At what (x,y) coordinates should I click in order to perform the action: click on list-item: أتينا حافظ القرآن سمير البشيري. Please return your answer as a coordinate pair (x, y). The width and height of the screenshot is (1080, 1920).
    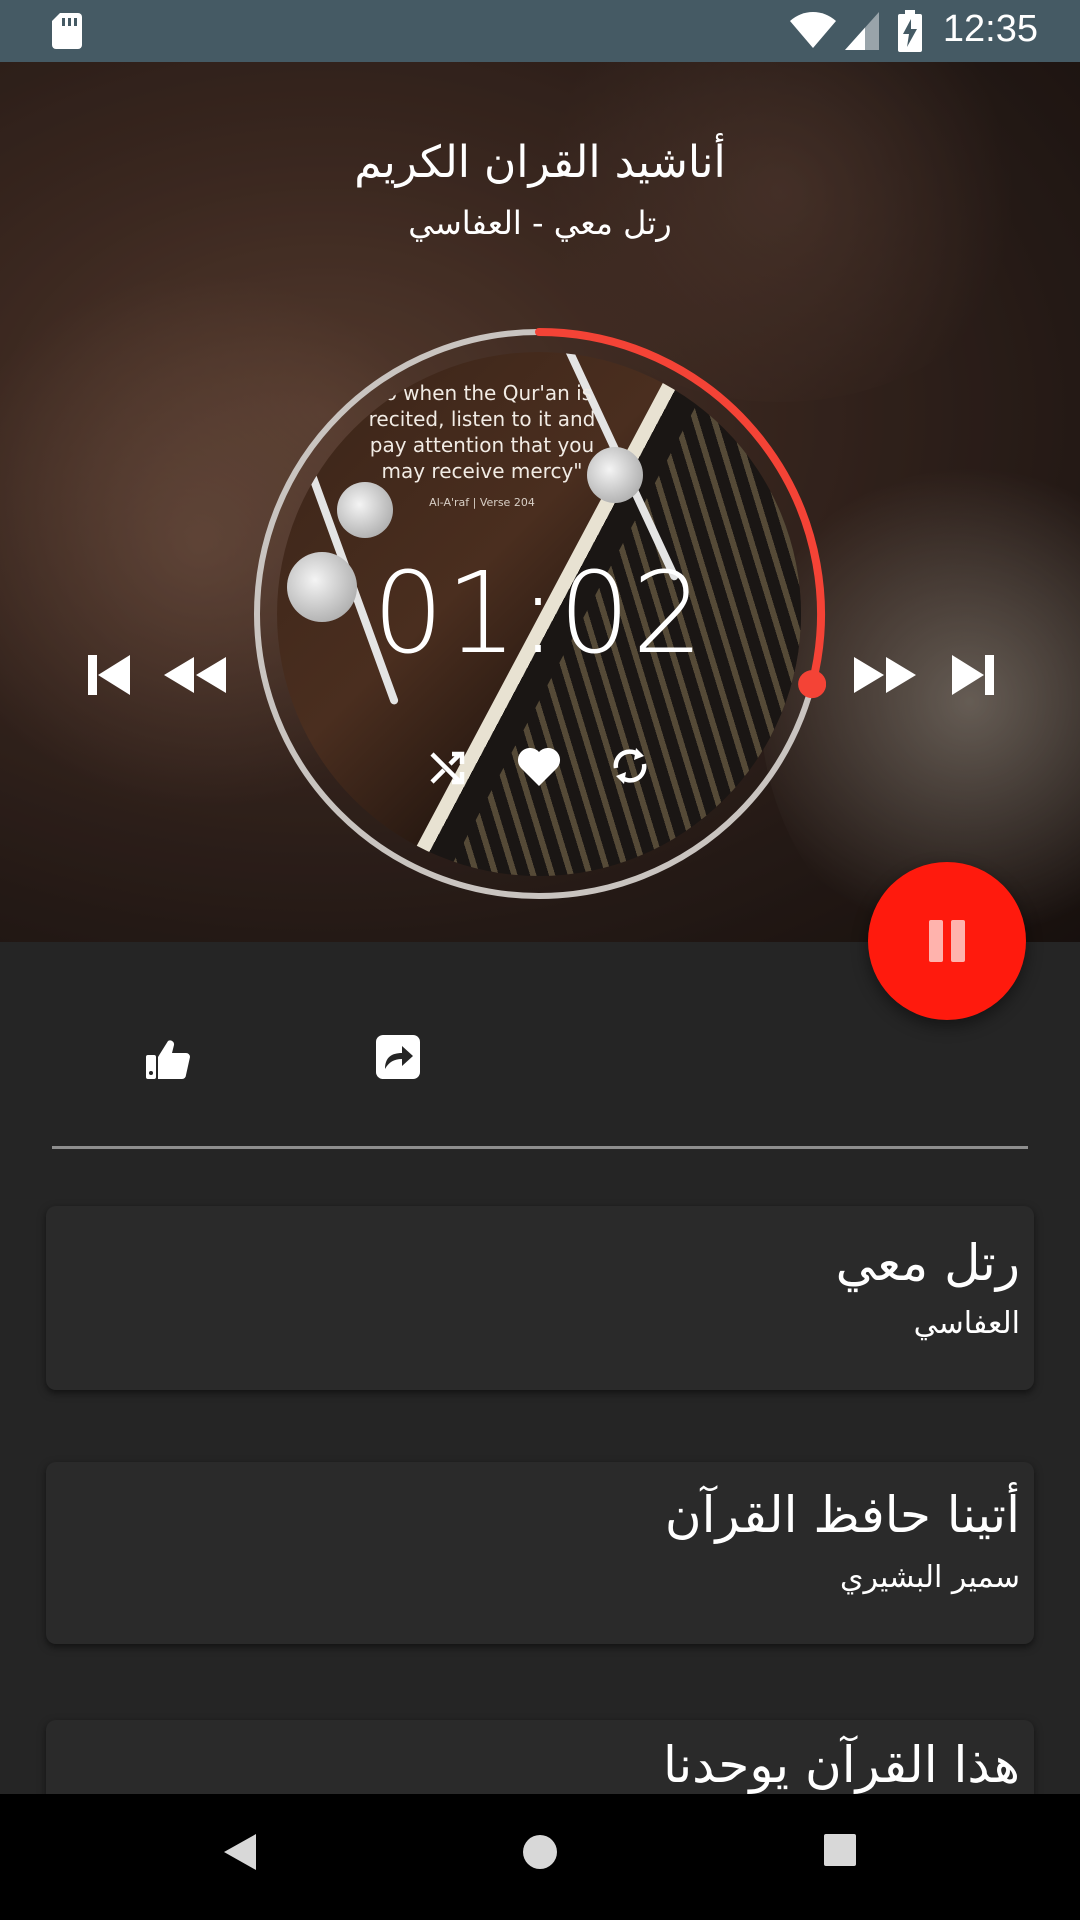
    Looking at the image, I should click on (540, 1553).